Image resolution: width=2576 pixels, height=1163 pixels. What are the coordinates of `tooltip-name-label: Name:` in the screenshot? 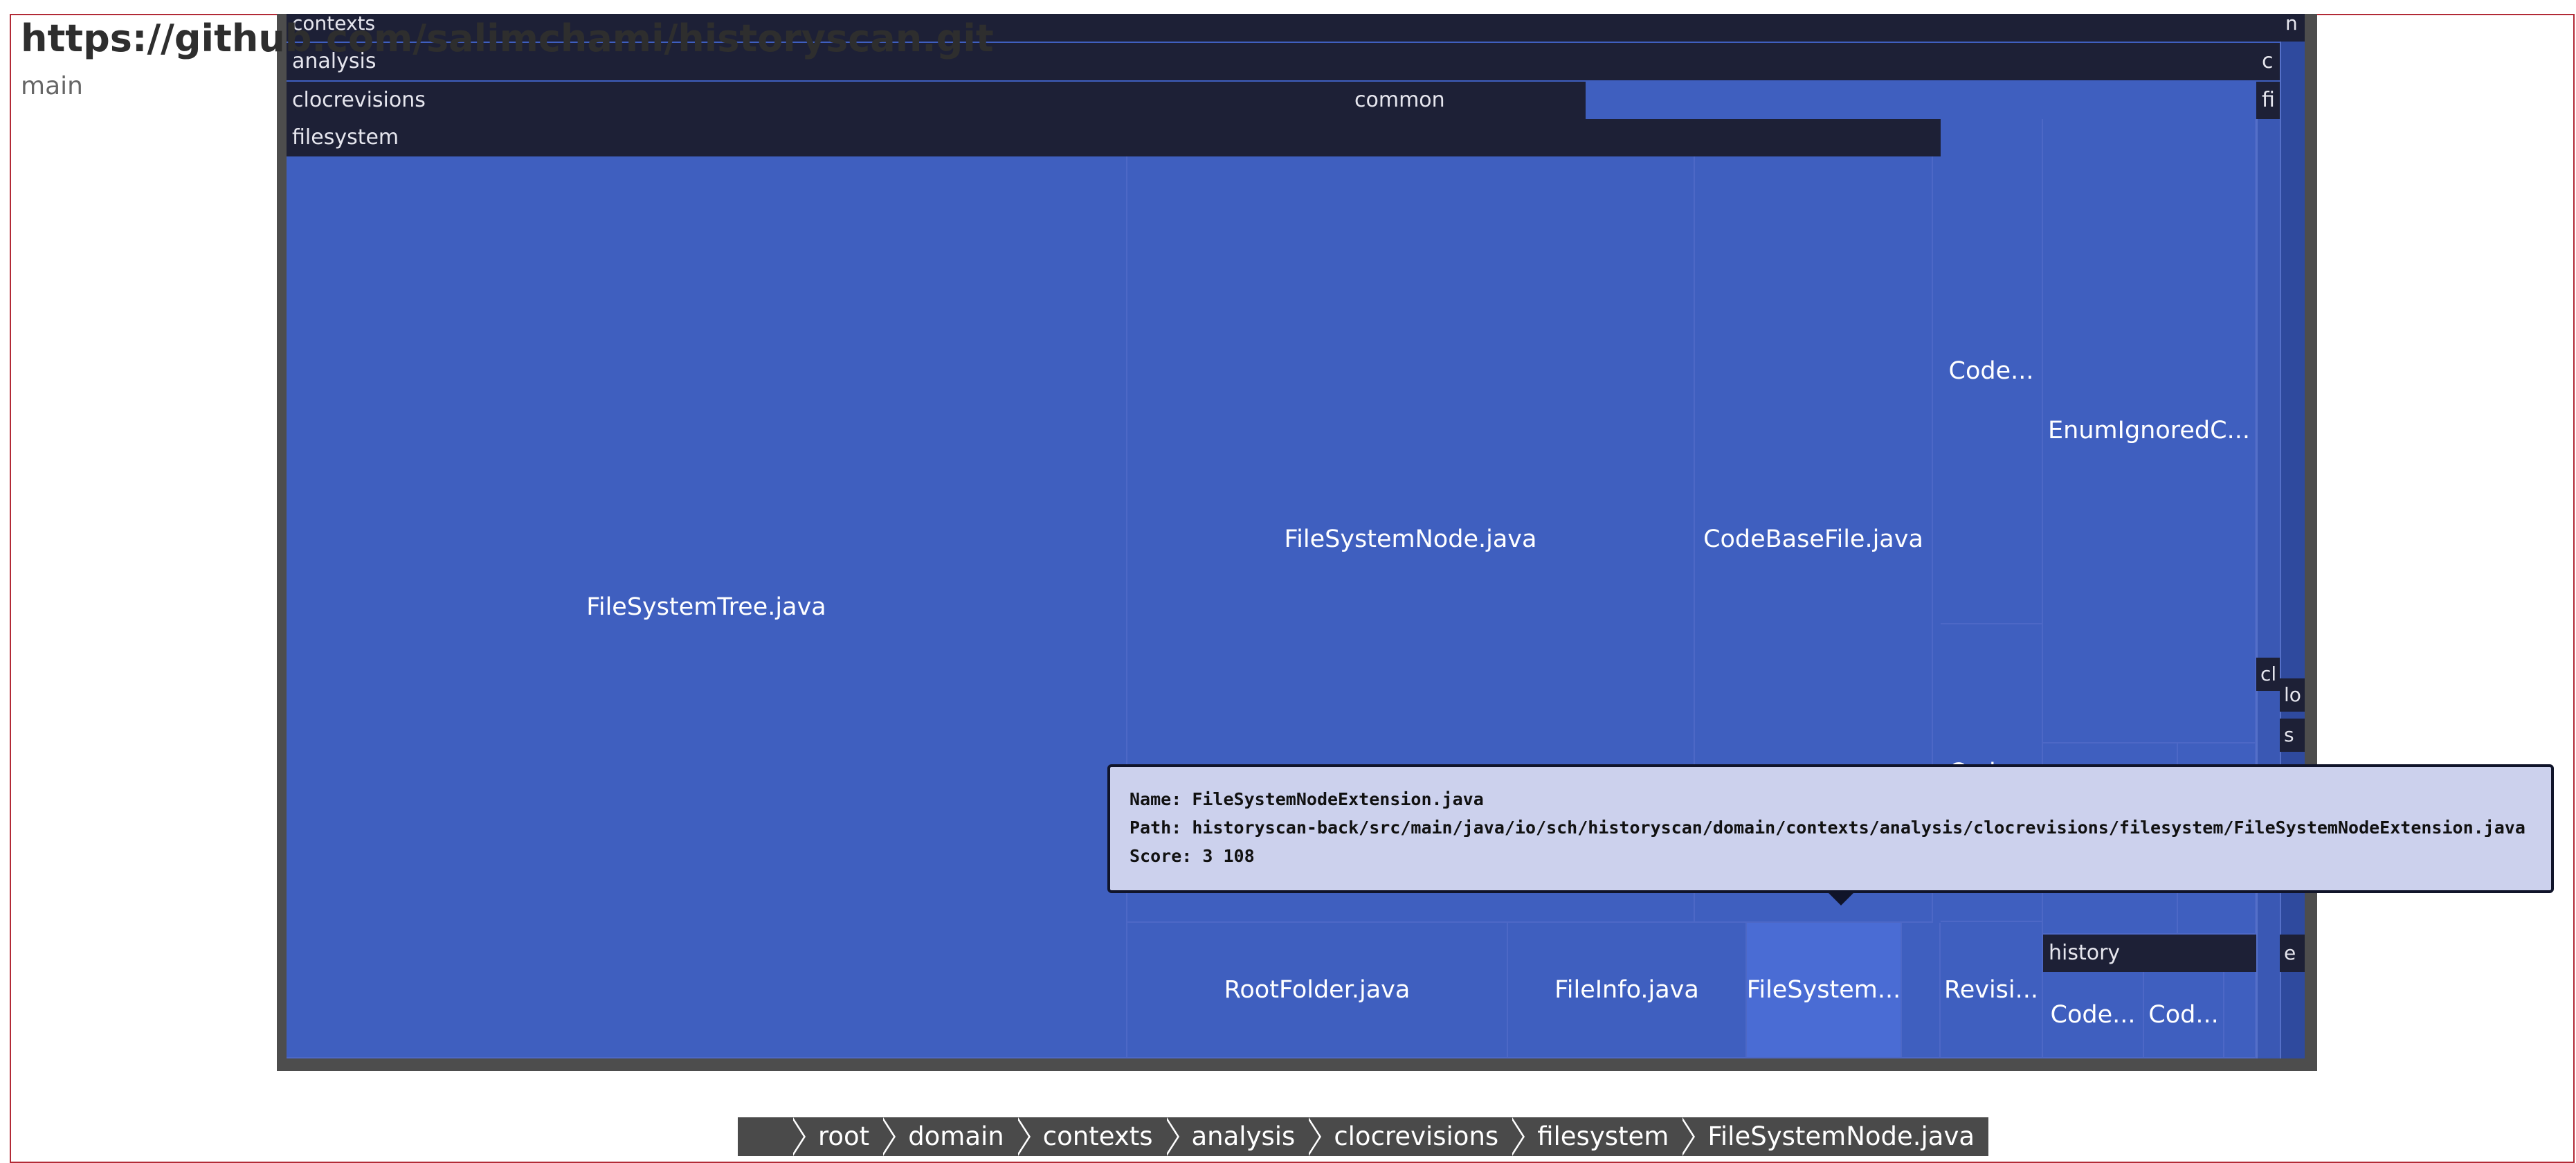 It's located at (1156, 799).